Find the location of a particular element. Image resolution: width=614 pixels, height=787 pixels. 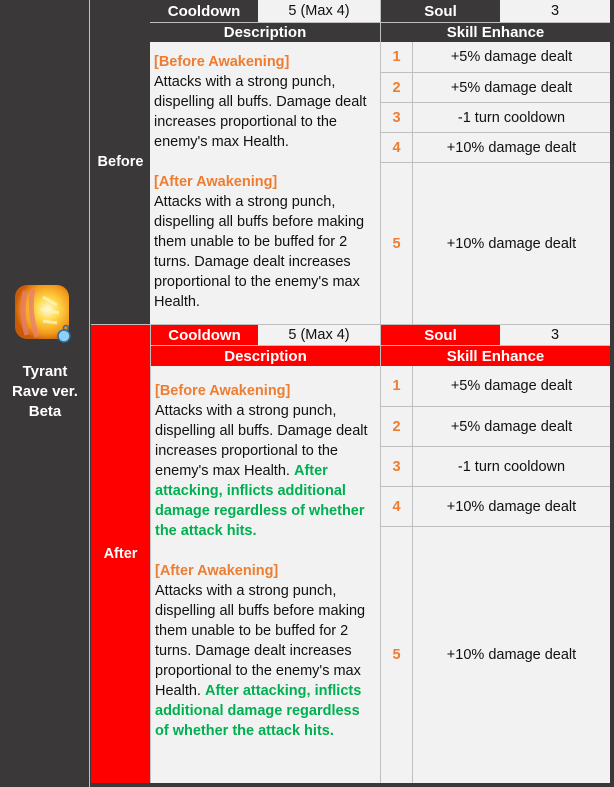

before-soul-label: Soul is located at coordinates (440, 11).